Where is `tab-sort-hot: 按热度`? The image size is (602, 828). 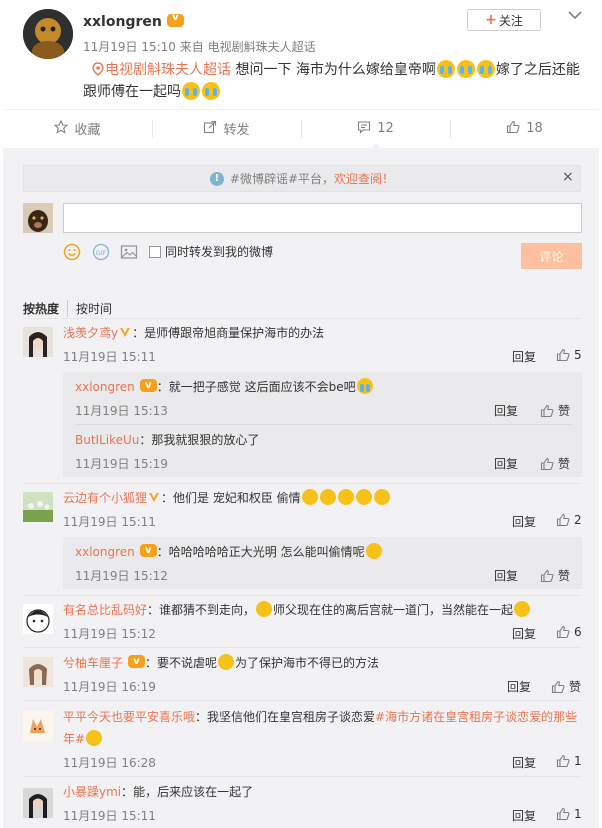
tab-sort-hot: 按热度 is located at coordinates (46, 308).